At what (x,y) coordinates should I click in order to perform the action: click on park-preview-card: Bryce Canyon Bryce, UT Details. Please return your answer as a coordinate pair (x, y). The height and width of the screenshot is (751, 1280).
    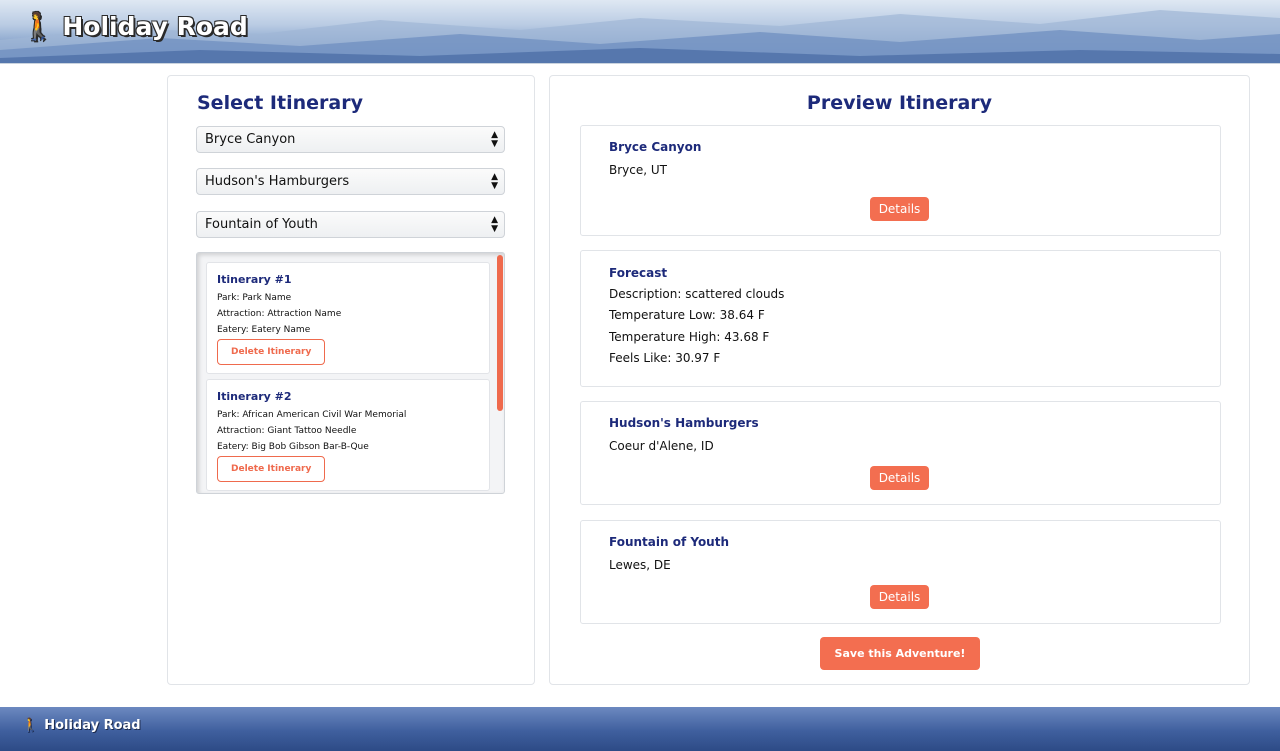
    Looking at the image, I should click on (900, 180).